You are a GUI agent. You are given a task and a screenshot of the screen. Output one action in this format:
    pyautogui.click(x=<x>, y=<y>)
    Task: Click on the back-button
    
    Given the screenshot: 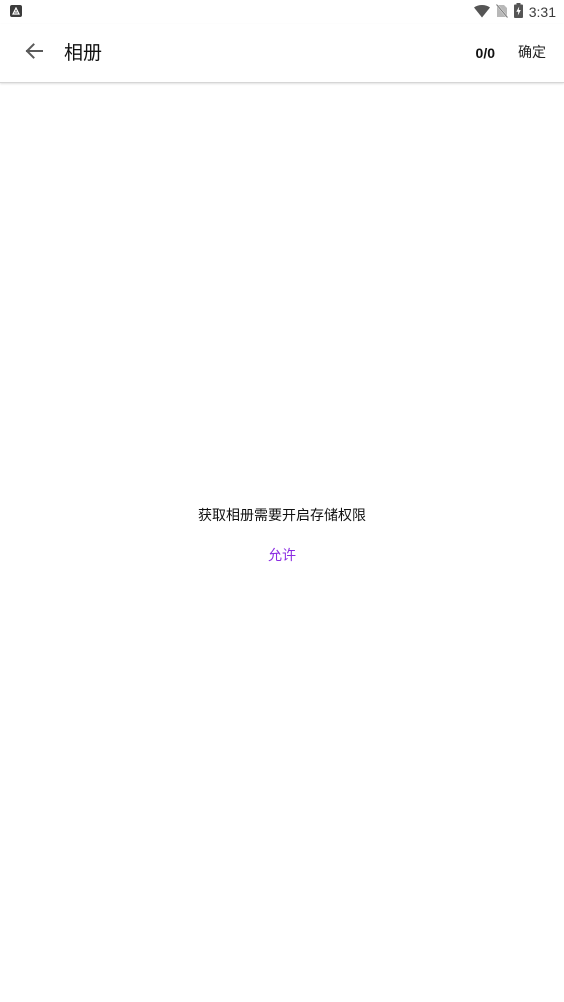 What is the action you would take?
    pyautogui.click(x=34, y=53)
    